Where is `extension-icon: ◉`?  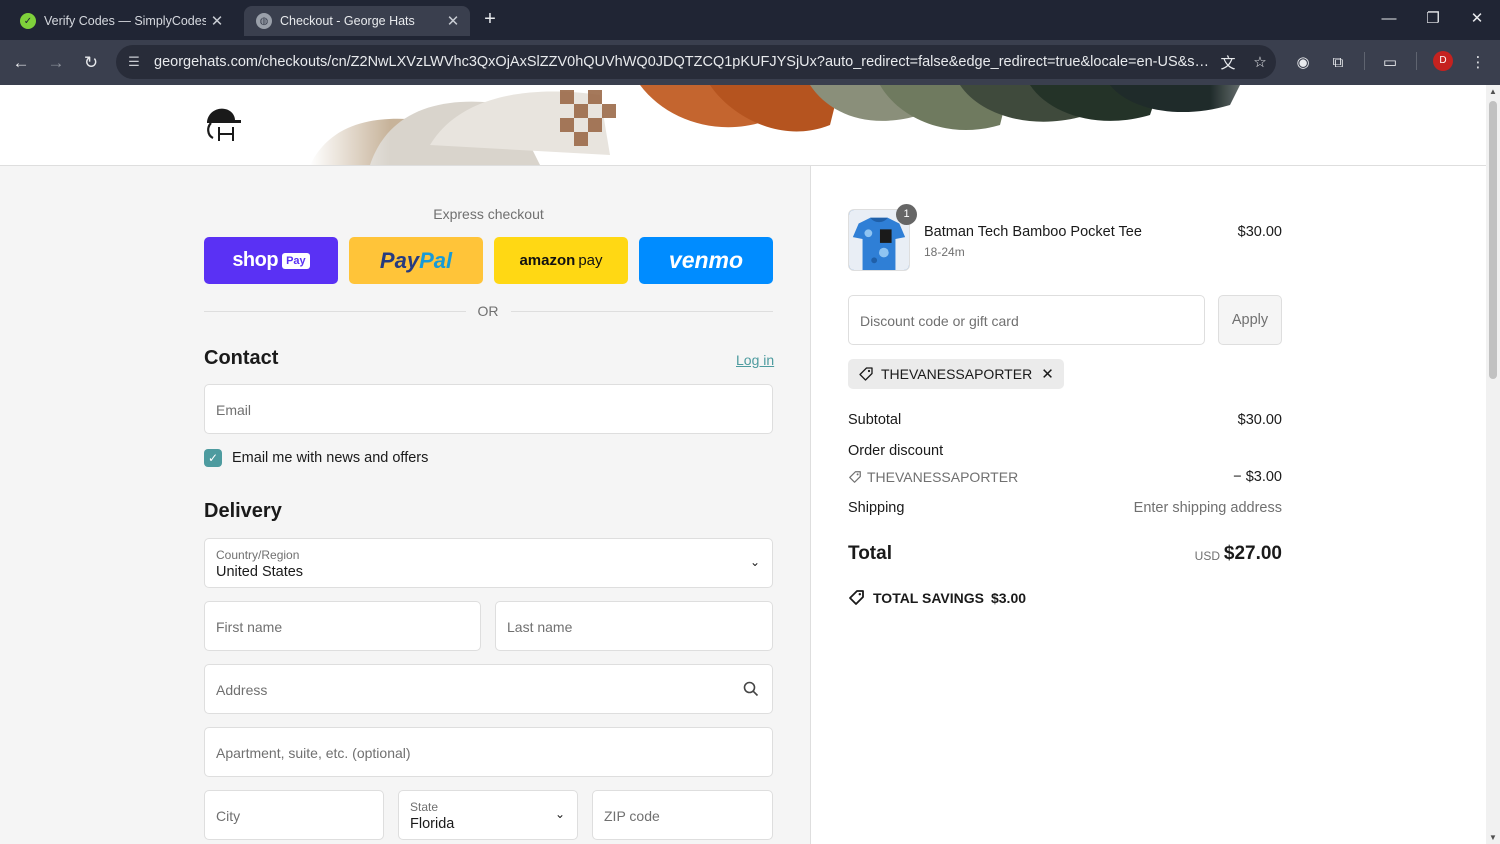 extension-icon: ◉ is located at coordinates (1303, 63).